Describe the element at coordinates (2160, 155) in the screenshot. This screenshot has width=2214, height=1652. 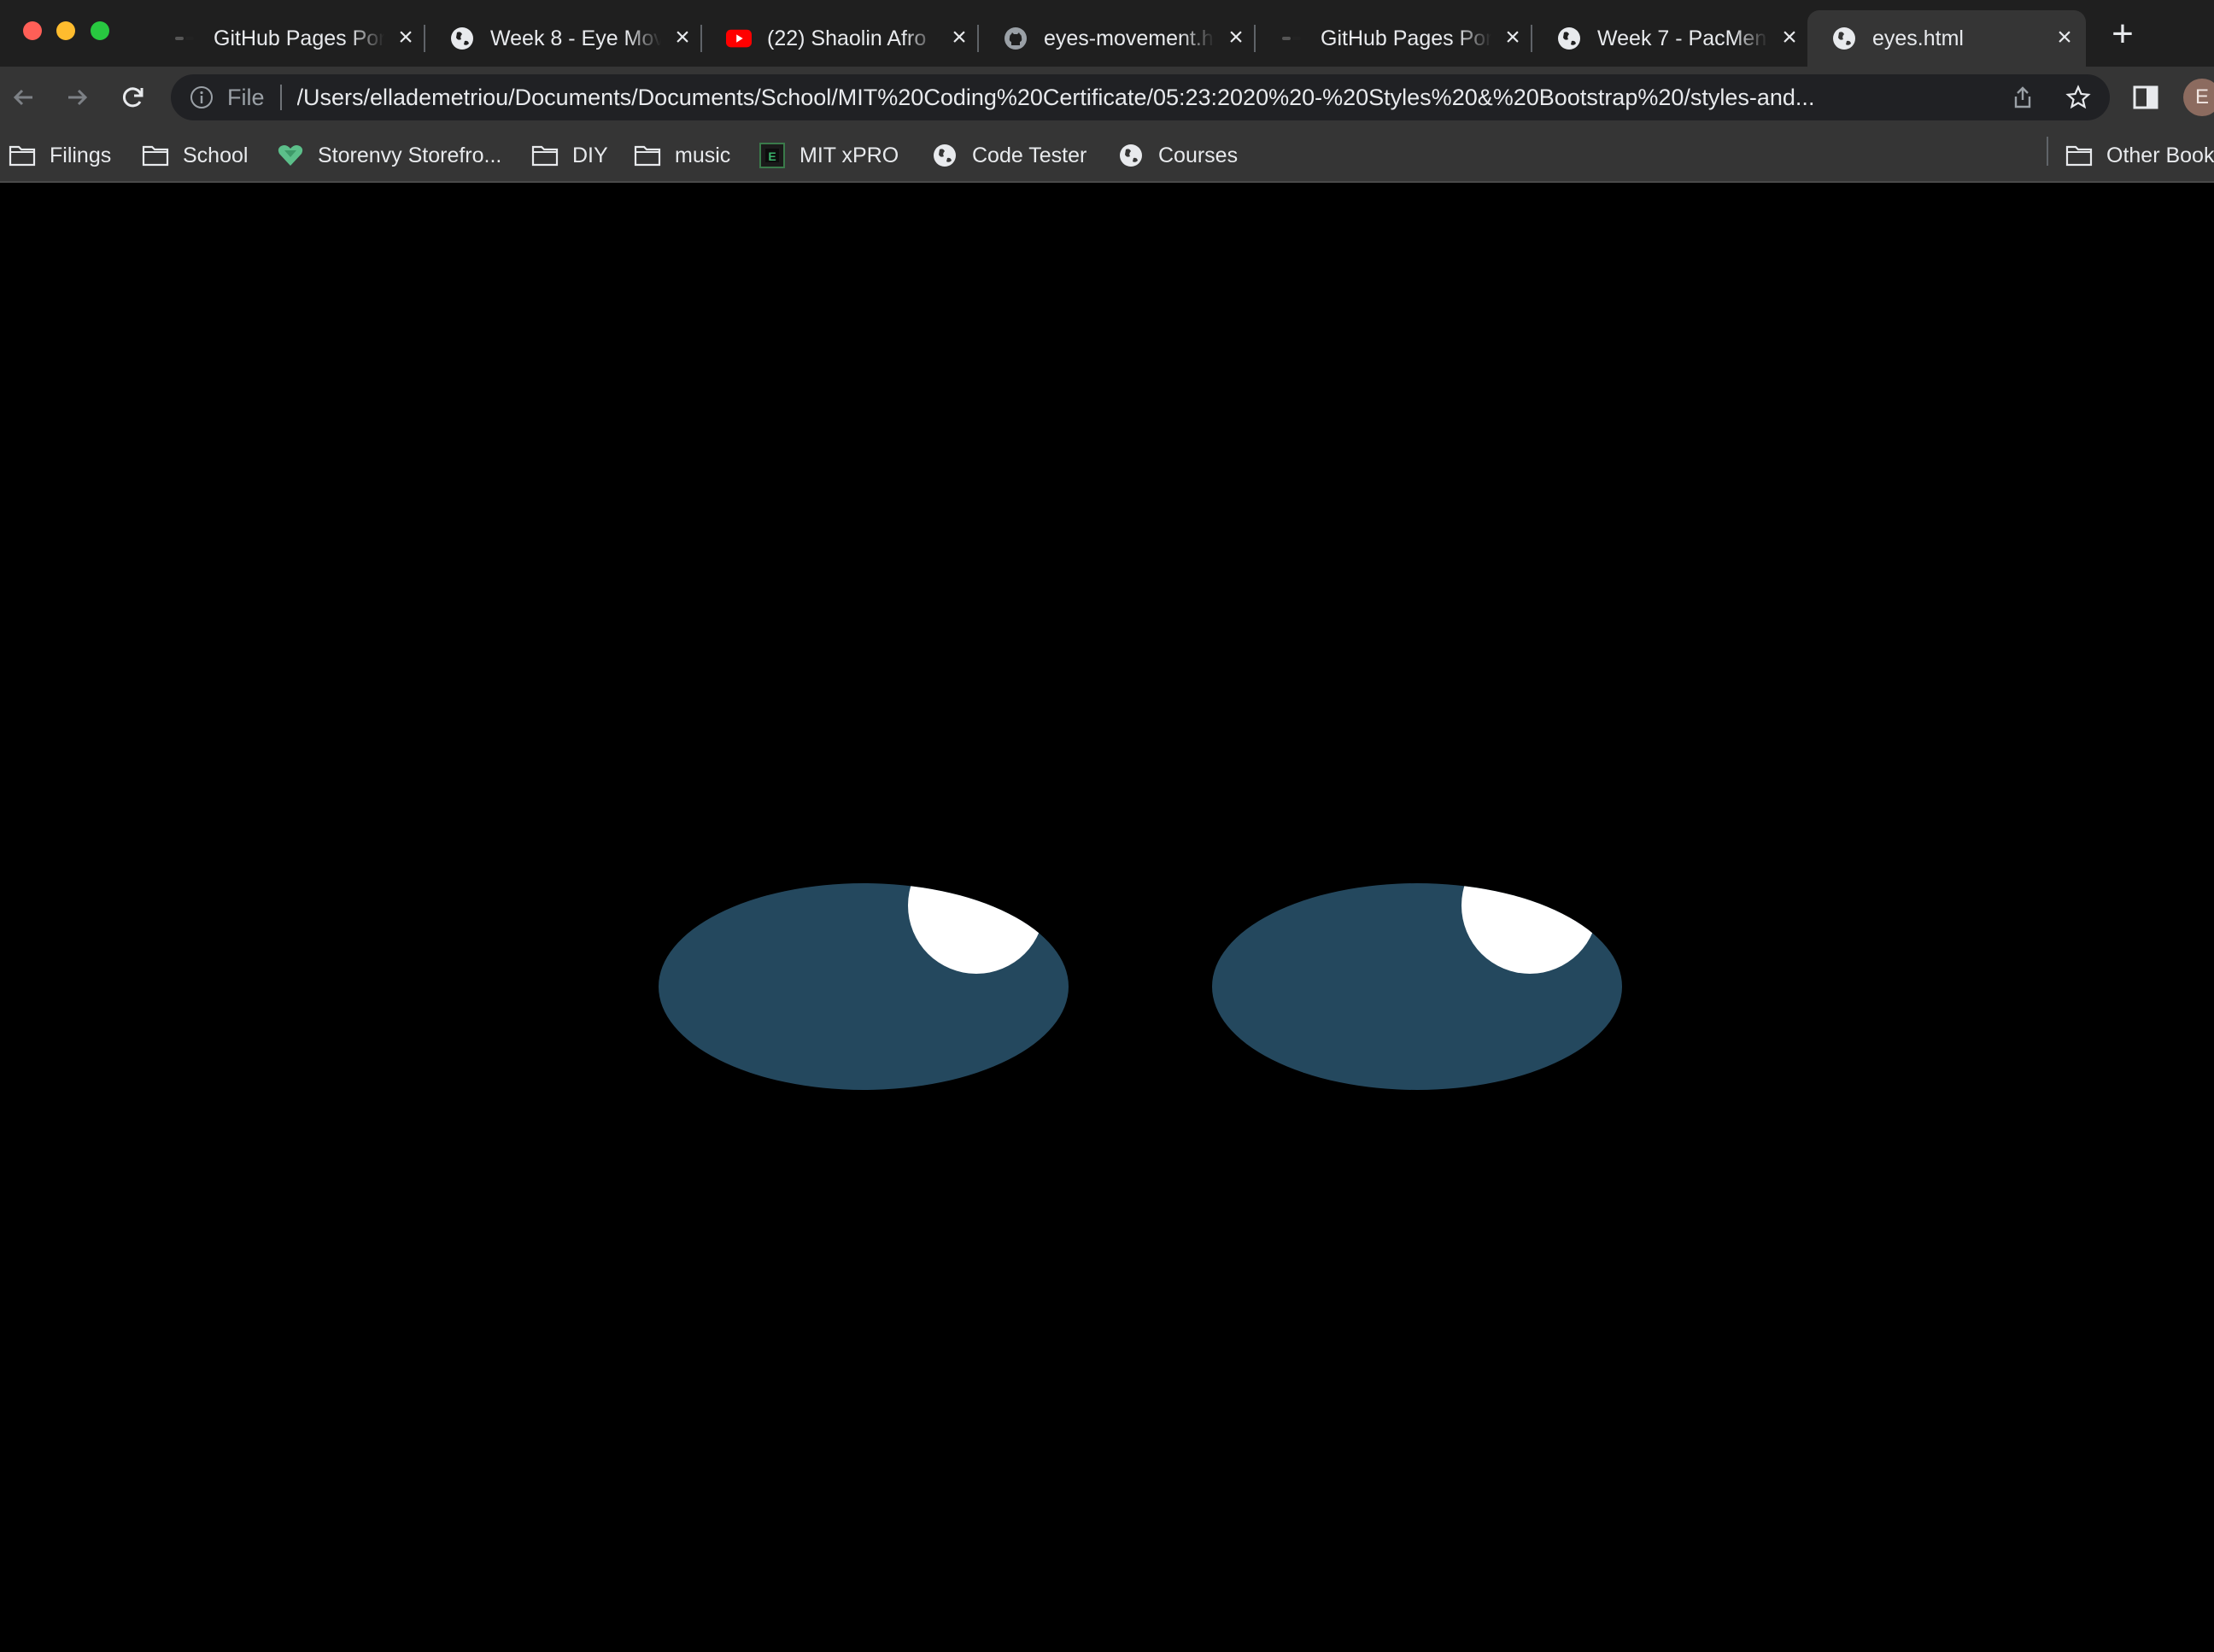
I see `bookmark-label: Other Bookmarks` at that location.